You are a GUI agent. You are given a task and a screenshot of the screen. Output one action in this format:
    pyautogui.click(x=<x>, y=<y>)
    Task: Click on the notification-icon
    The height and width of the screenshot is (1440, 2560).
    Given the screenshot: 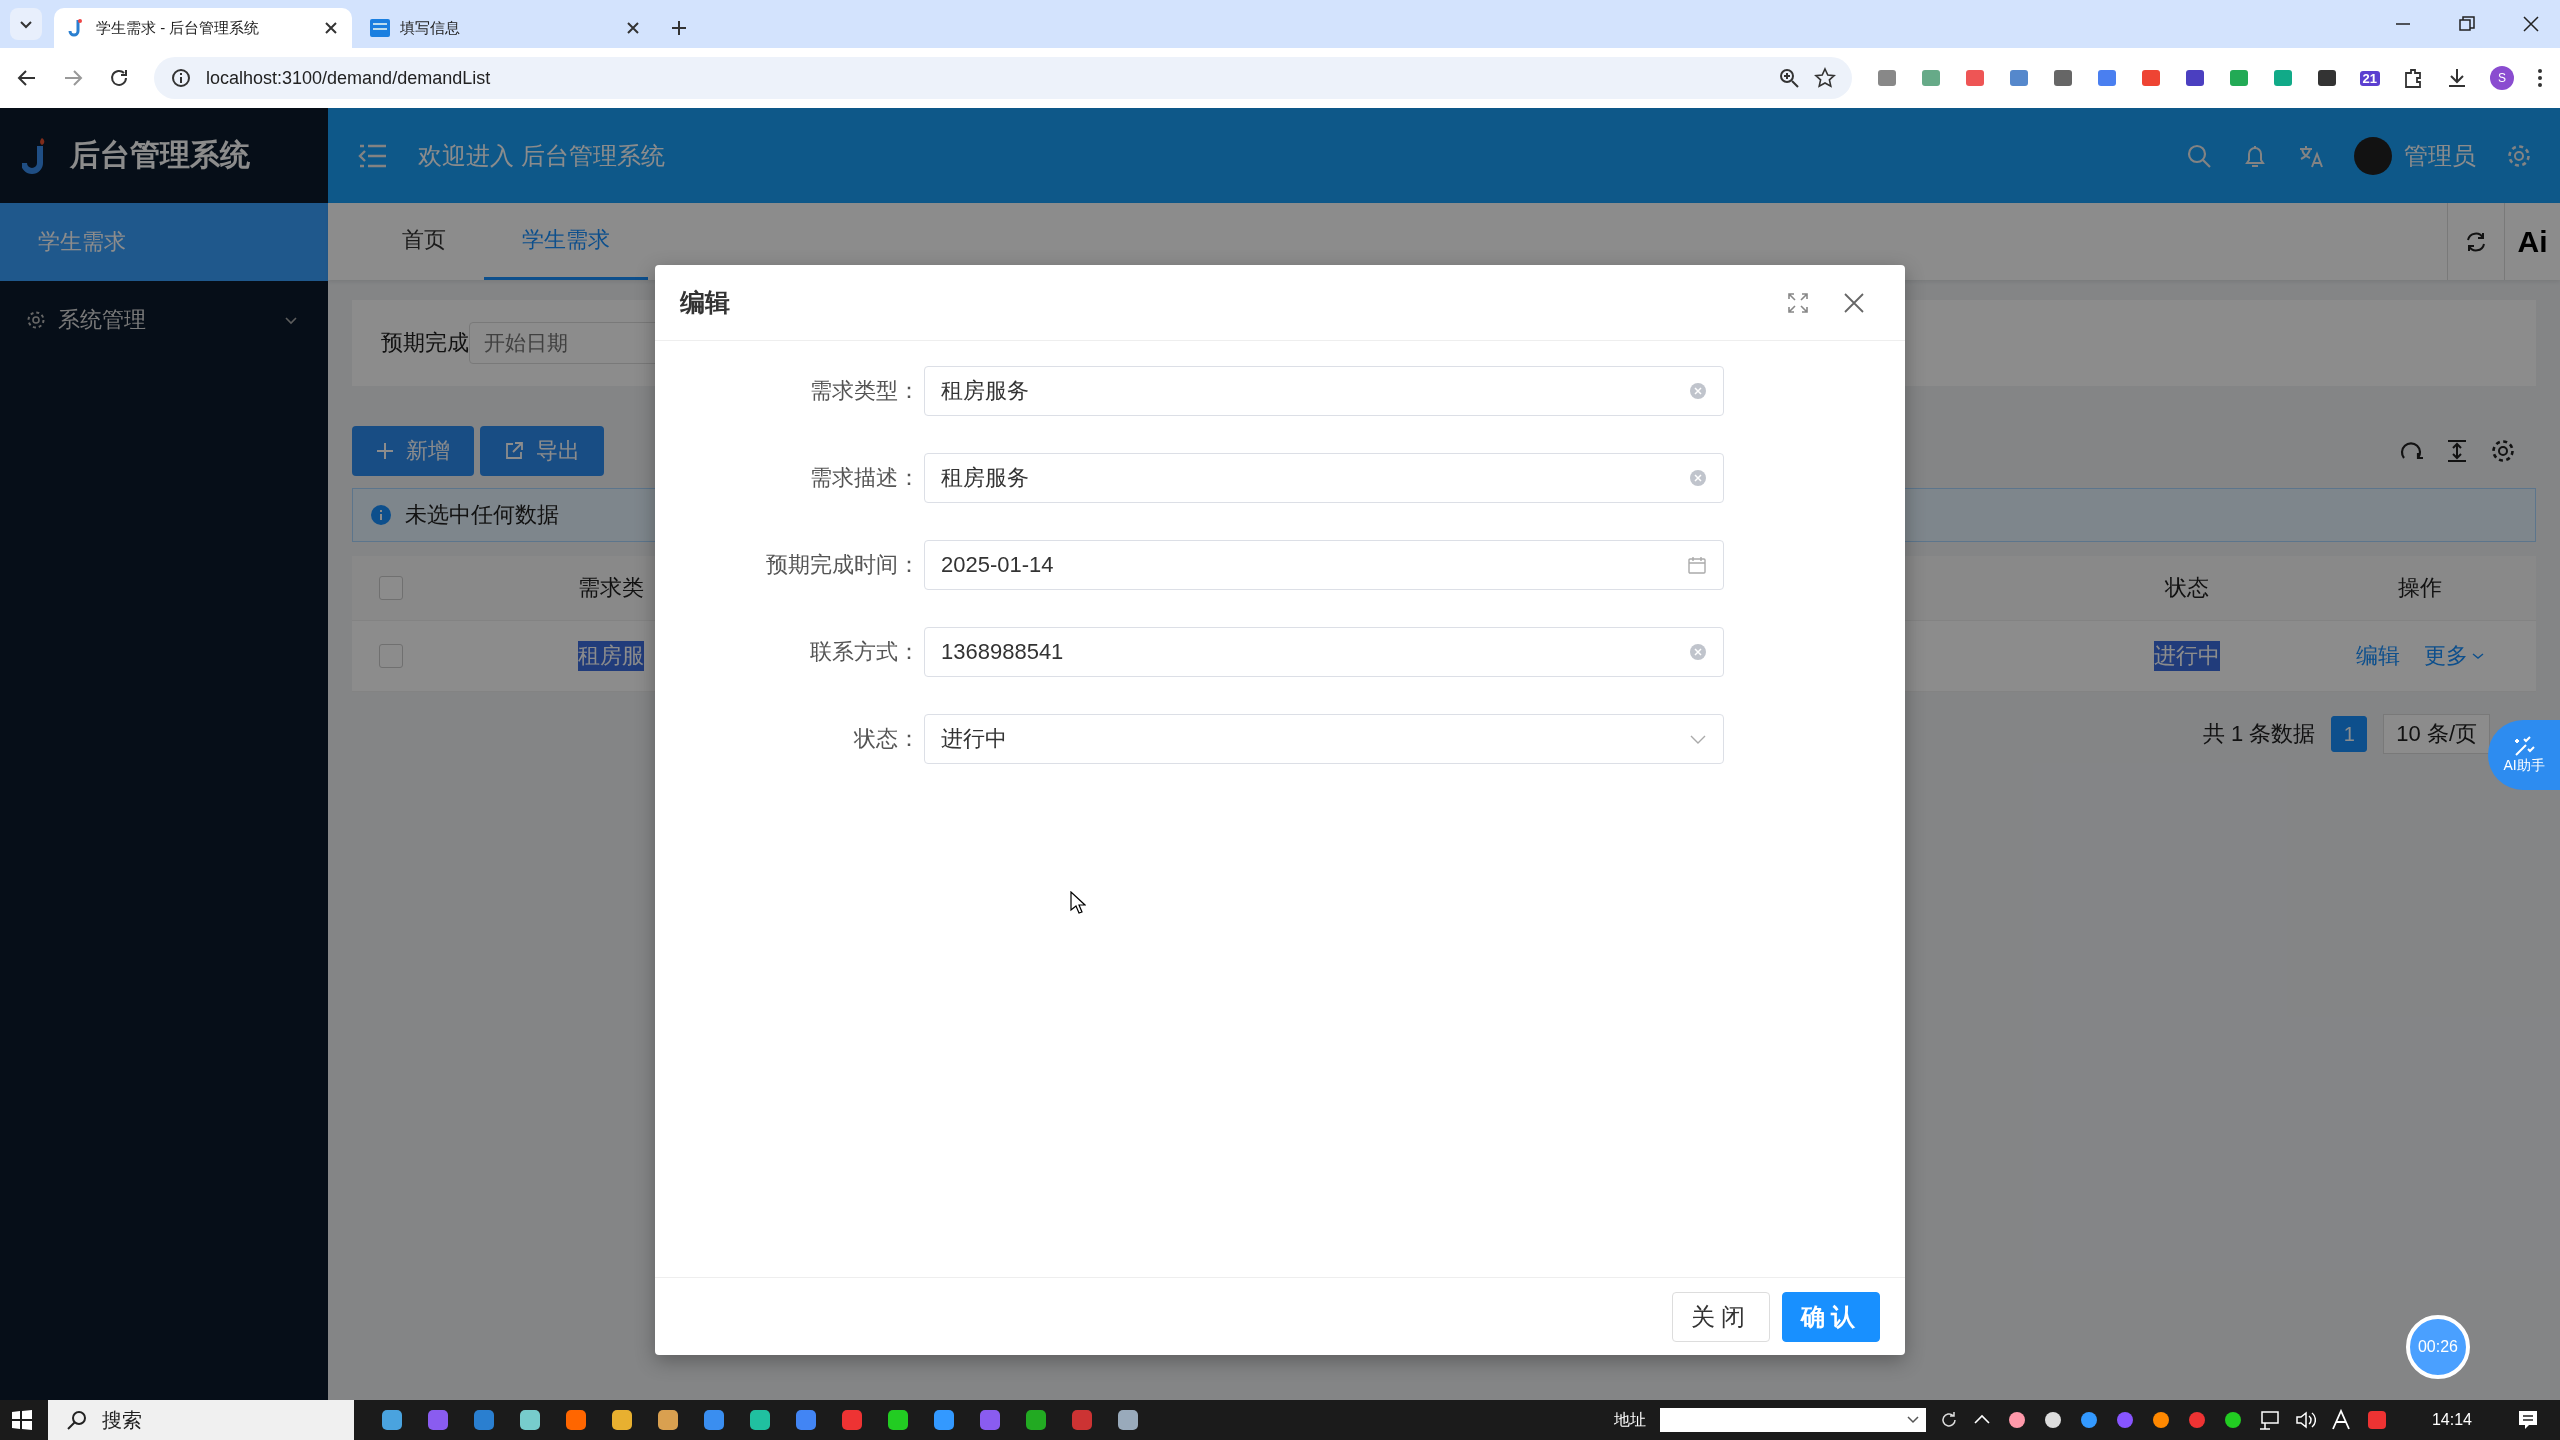 What is the action you would take?
    pyautogui.click(x=2528, y=1420)
    